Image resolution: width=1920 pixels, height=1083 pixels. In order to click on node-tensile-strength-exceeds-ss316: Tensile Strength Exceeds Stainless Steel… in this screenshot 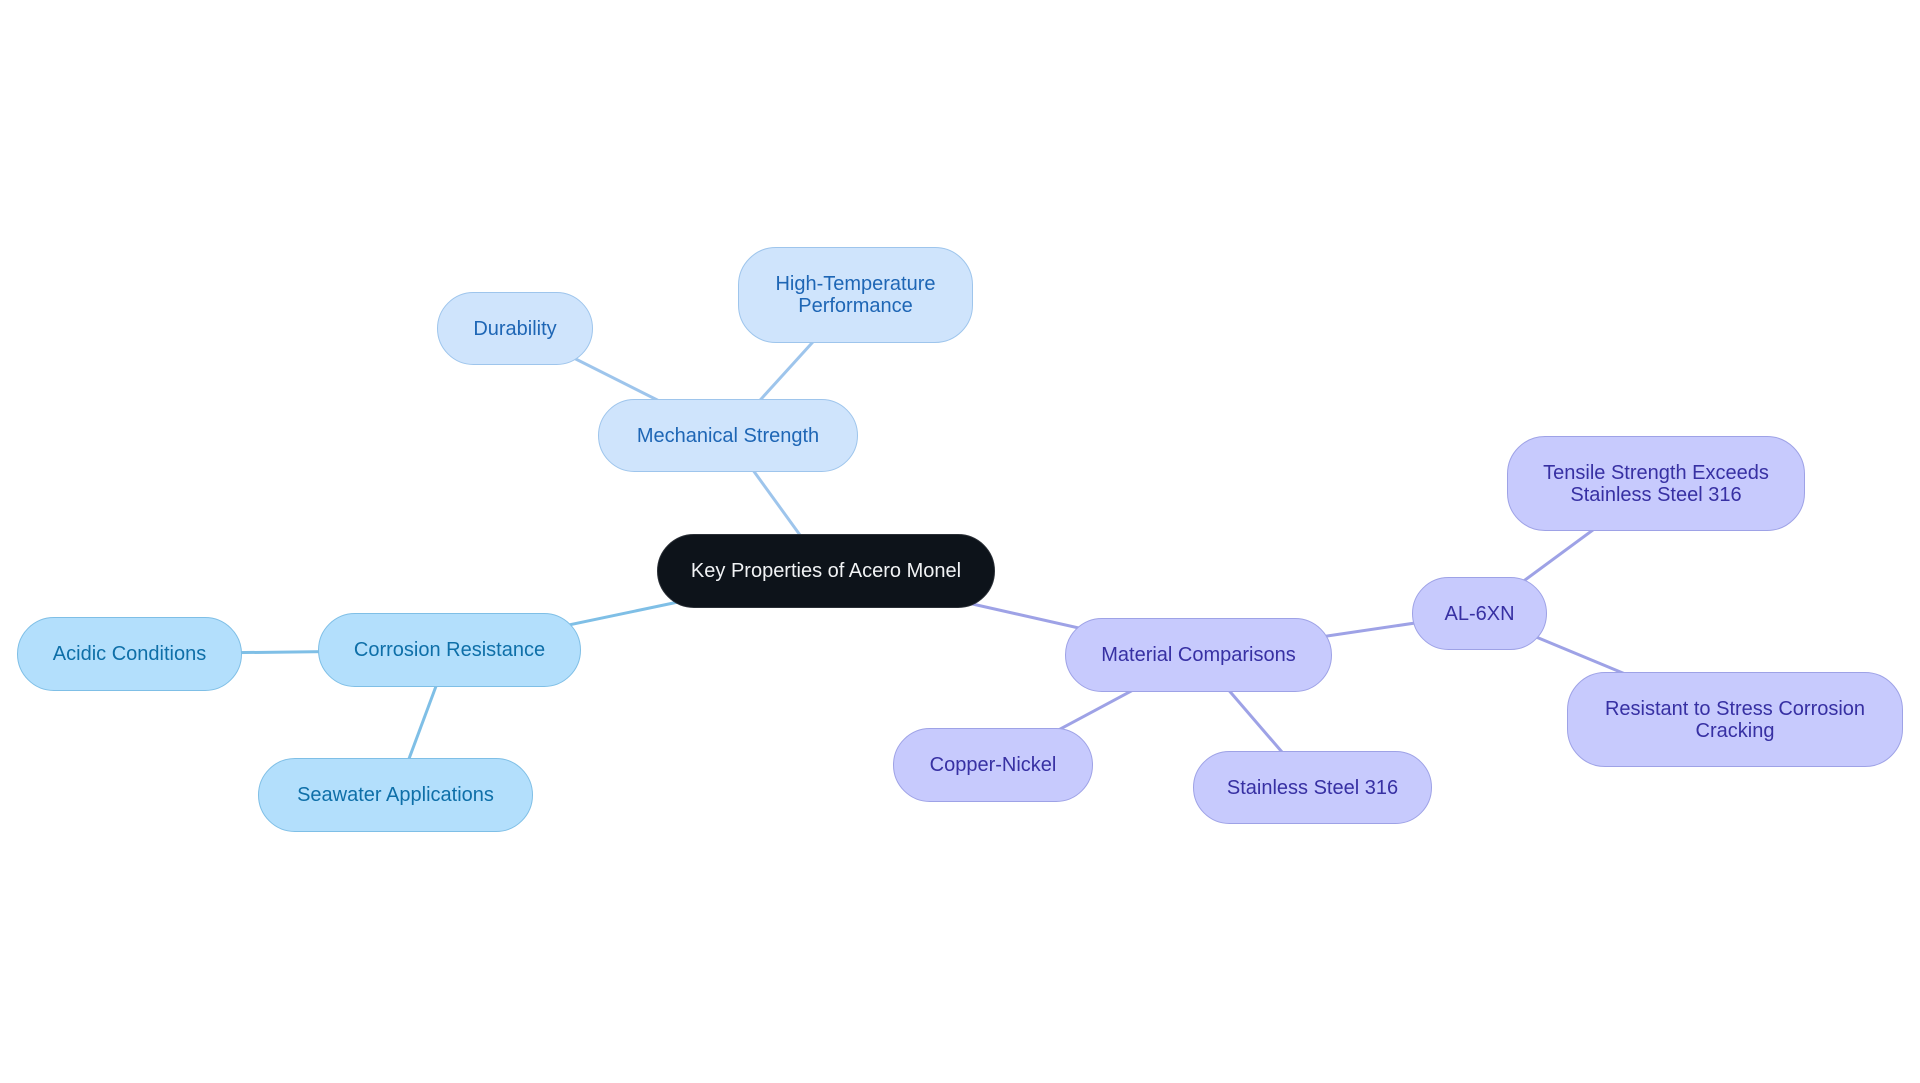, I will do `click(1656, 483)`.